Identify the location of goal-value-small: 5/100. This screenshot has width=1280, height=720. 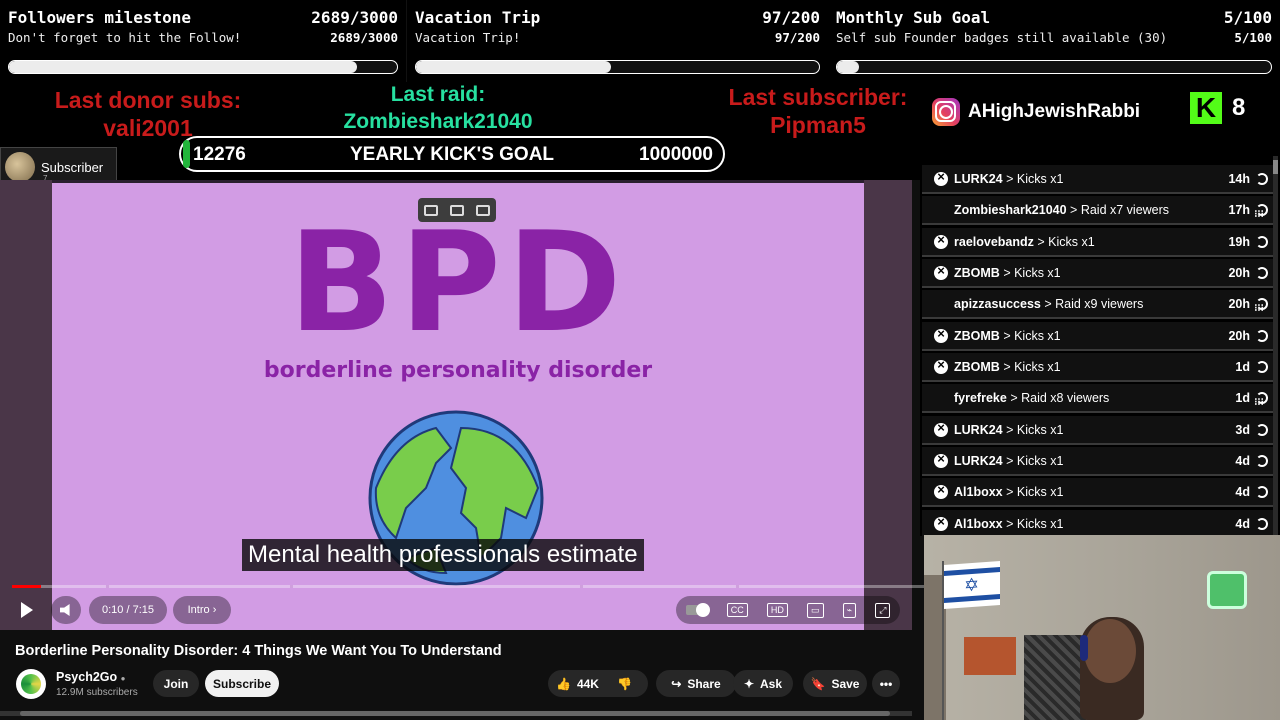
(1253, 37).